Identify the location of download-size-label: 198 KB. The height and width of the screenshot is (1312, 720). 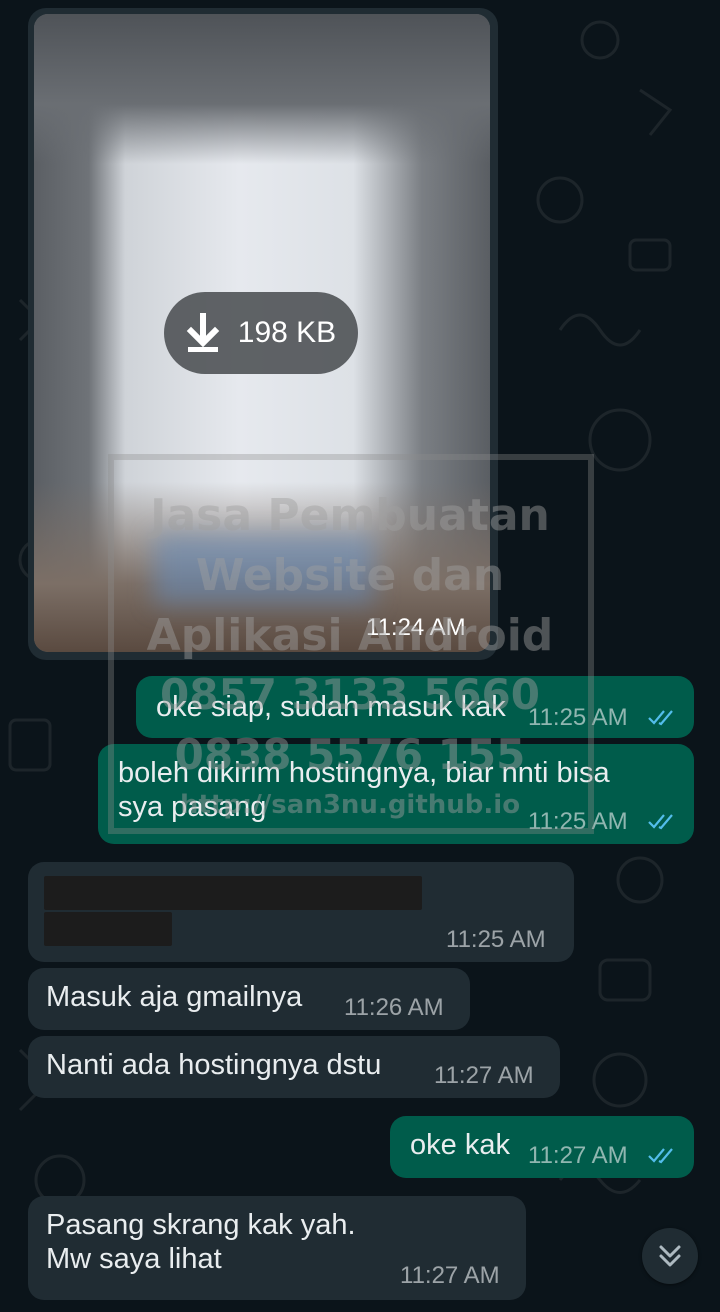
(287, 332).